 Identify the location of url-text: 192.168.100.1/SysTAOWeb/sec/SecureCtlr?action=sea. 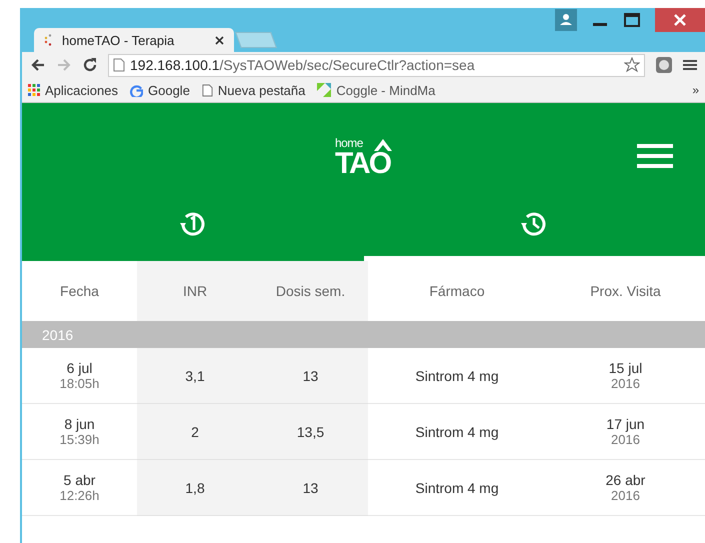
(303, 65).